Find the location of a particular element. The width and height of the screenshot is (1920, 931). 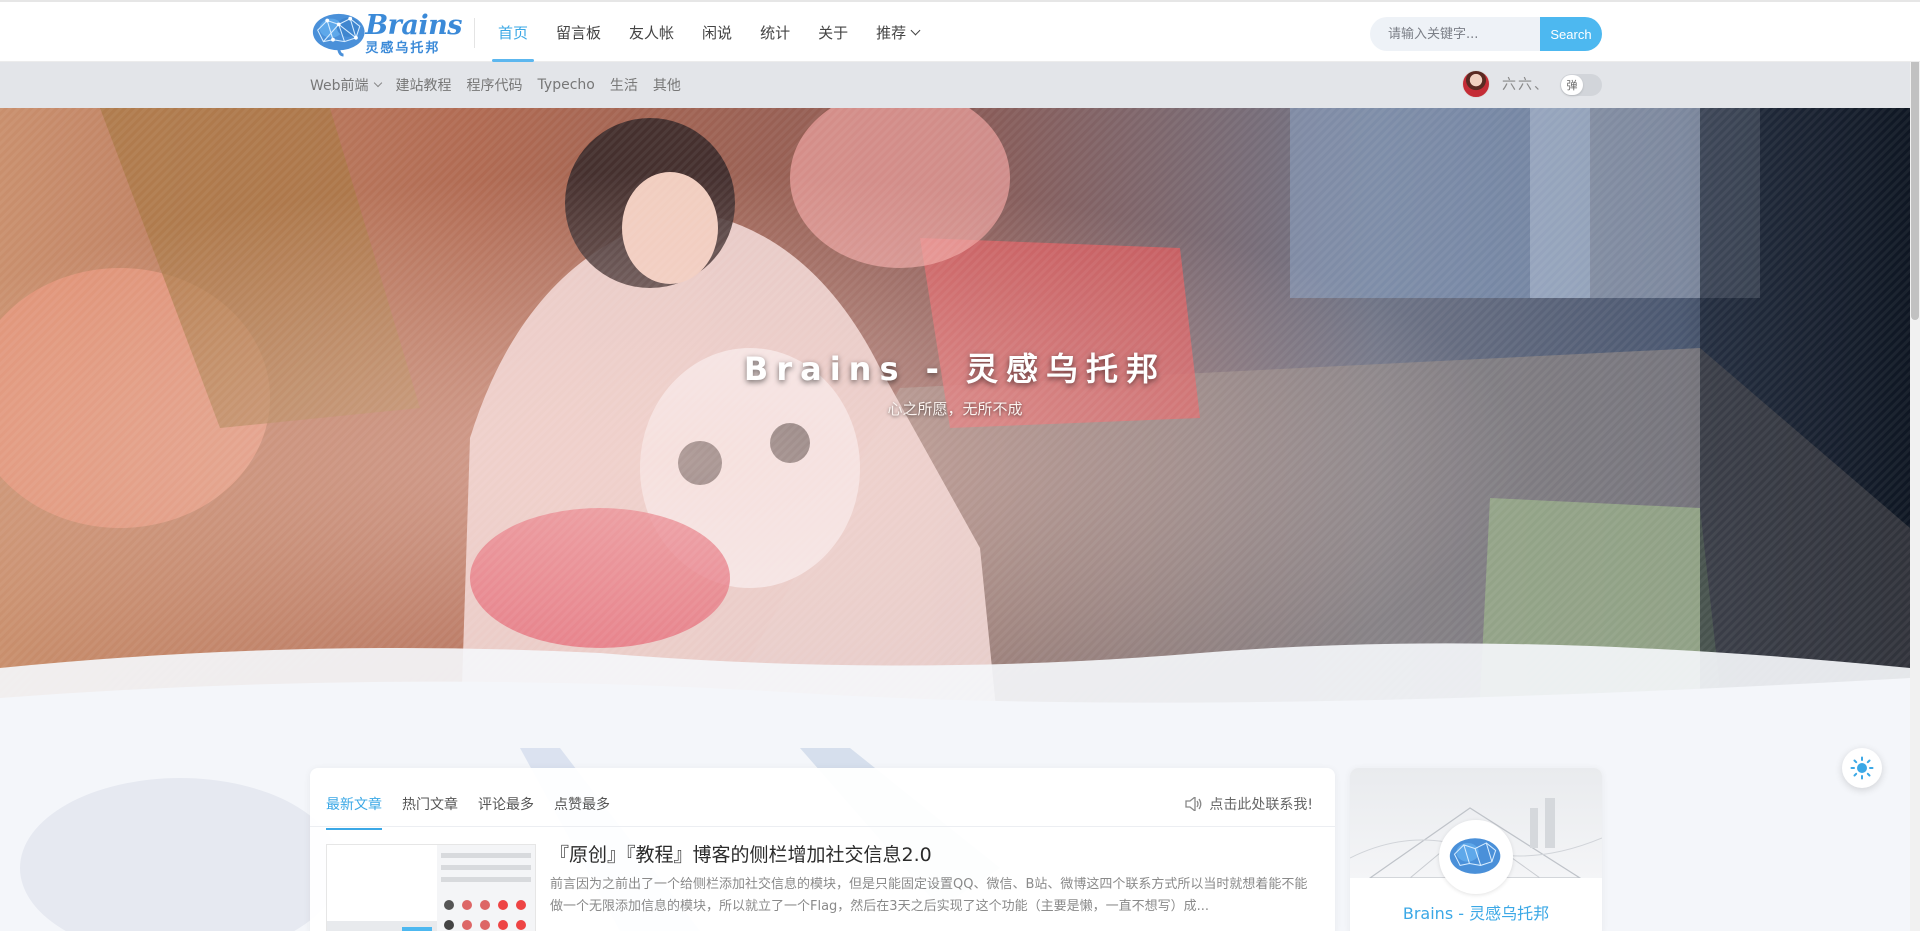

logo-divider is located at coordinates (474, 33).